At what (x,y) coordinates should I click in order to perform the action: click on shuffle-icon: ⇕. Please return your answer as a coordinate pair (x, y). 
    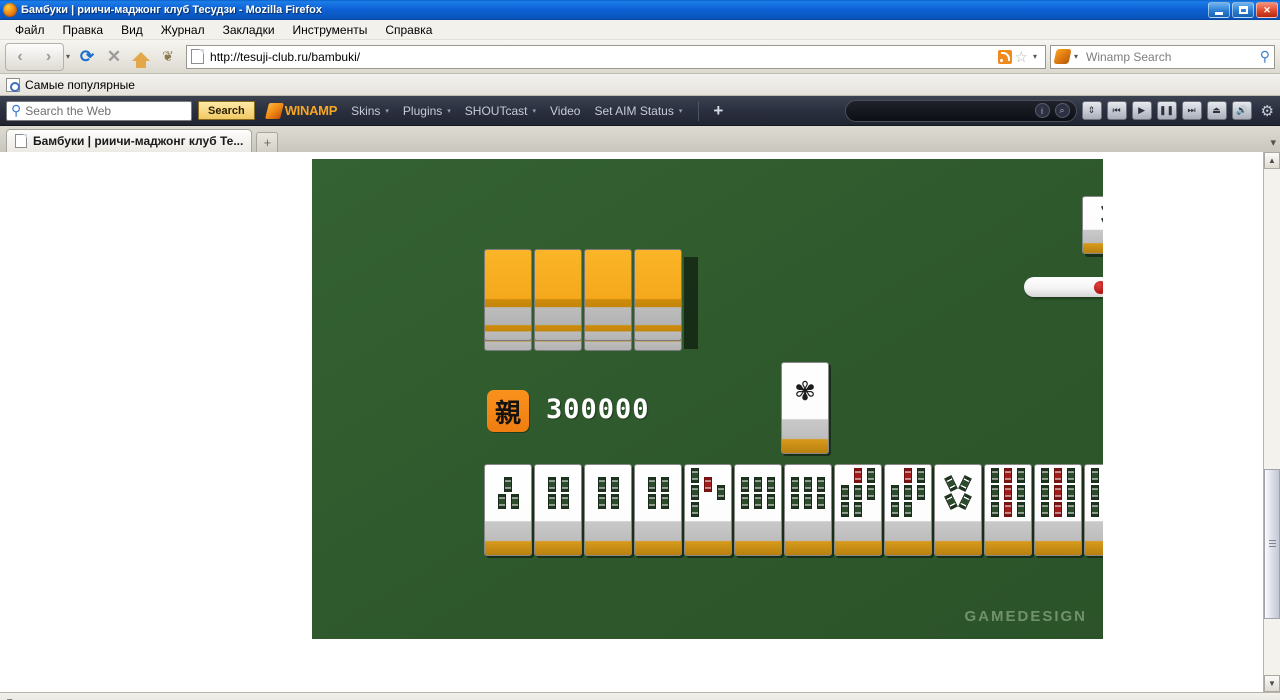
    Looking at the image, I should click on (1091, 110).